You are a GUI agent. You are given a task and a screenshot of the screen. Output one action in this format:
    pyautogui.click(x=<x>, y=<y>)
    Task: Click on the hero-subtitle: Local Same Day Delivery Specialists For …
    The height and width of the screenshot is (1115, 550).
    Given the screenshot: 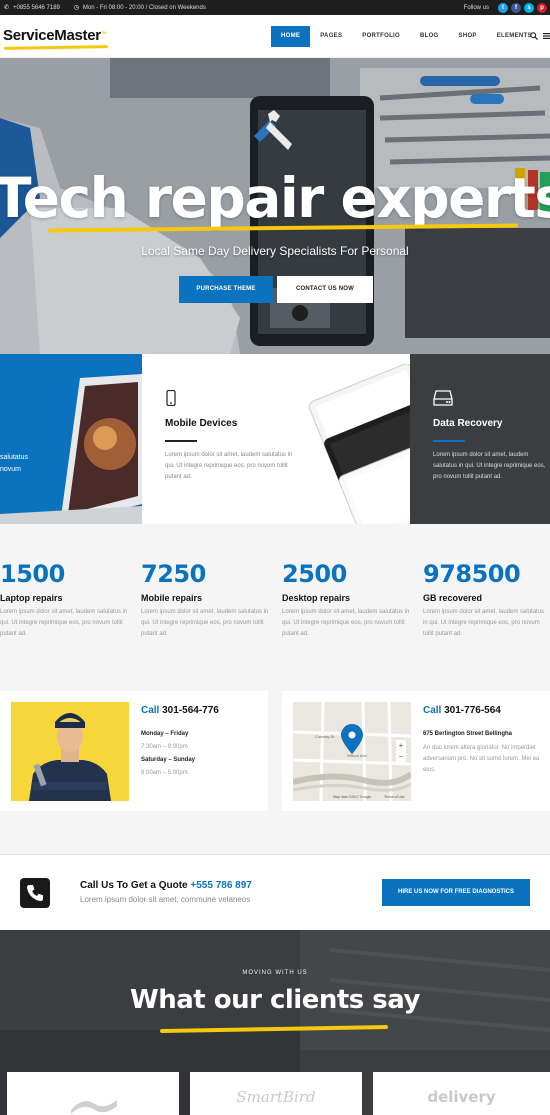 What is the action you would take?
    pyautogui.click(x=275, y=251)
    